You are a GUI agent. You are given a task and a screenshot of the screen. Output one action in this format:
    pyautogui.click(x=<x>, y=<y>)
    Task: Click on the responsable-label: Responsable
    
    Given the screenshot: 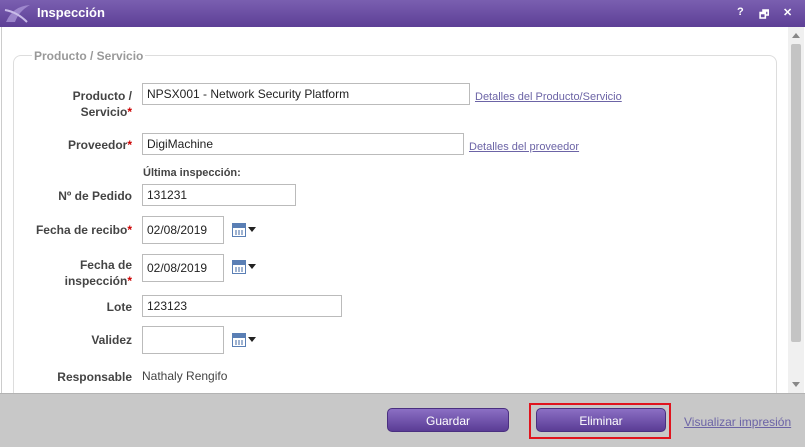 What is the action you would take?
    pyautogui.click(x=94, y=377)
    